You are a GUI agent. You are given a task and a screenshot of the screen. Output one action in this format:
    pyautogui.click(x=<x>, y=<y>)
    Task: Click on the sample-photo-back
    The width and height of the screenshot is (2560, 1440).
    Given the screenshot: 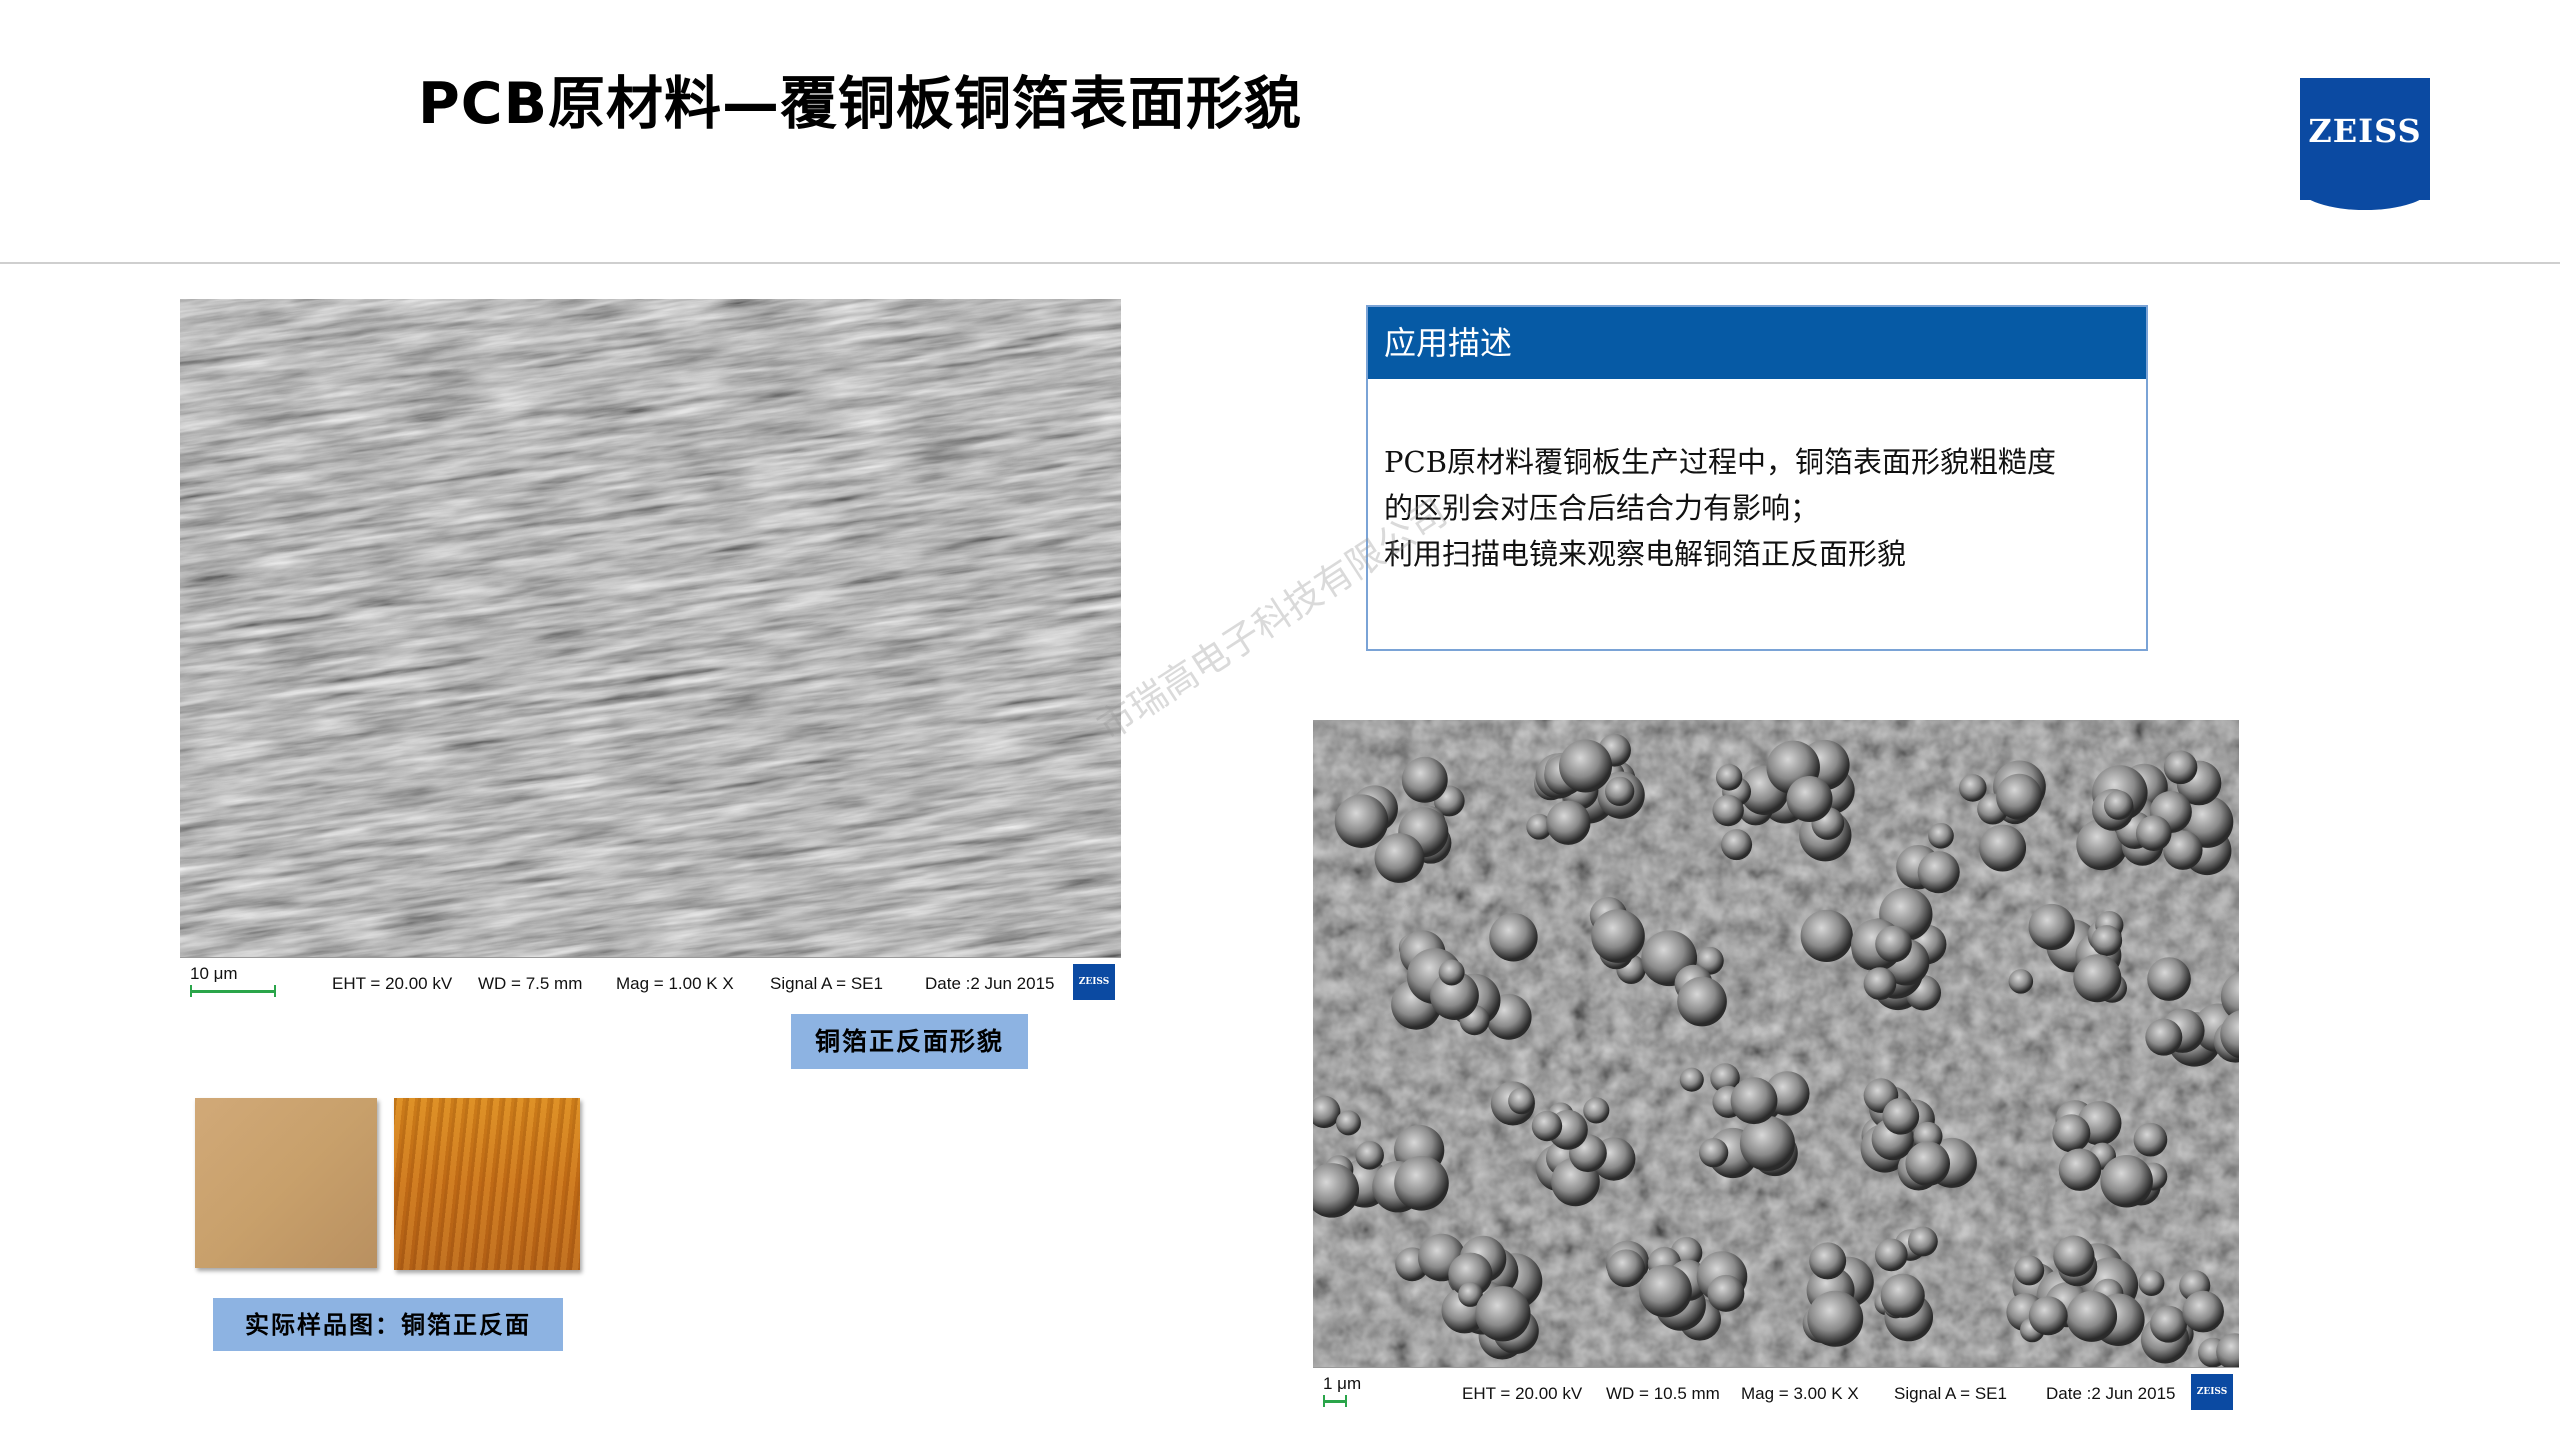 What is the action you would take?
    pyautogui.click(x=487, y=1184)
    